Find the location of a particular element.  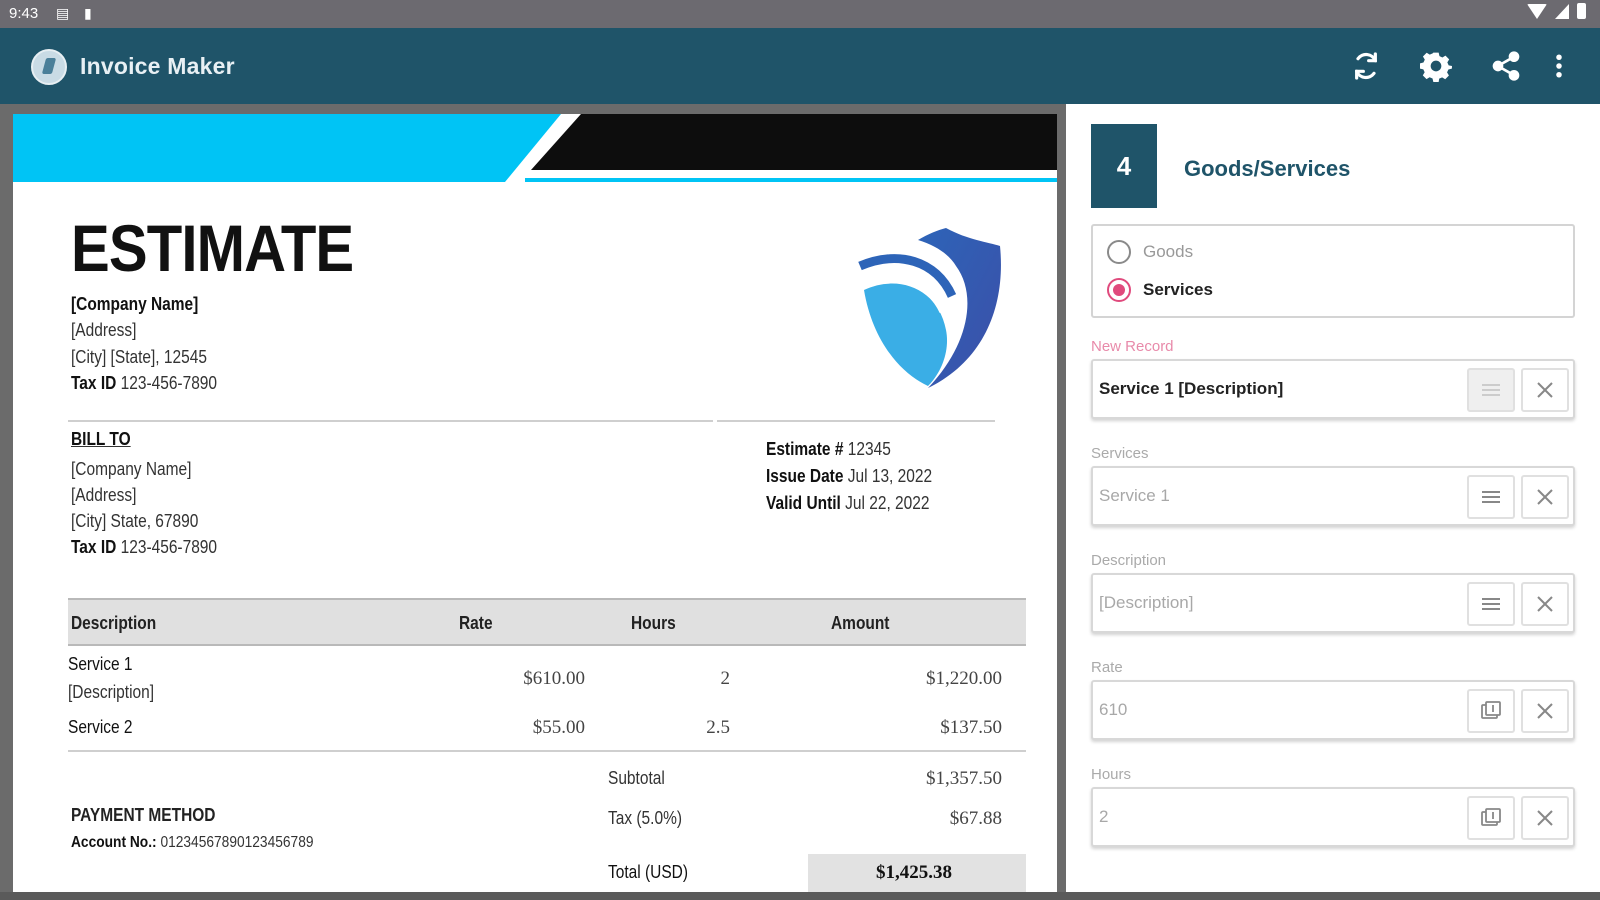

status-right-icons is located at coordinates (1556, 11).